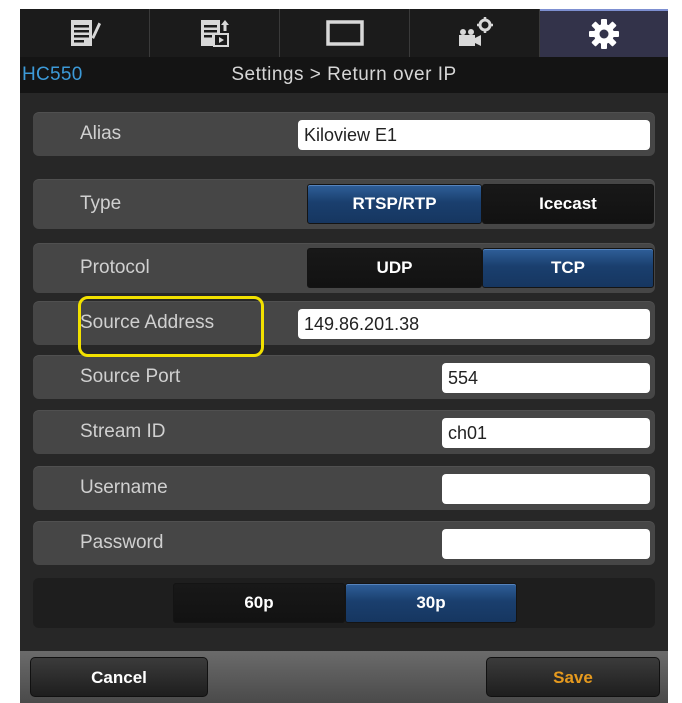 The width and height of the screenshot is (682, 703). I want to click on source-port-row: Source Port, so click(344, 377).